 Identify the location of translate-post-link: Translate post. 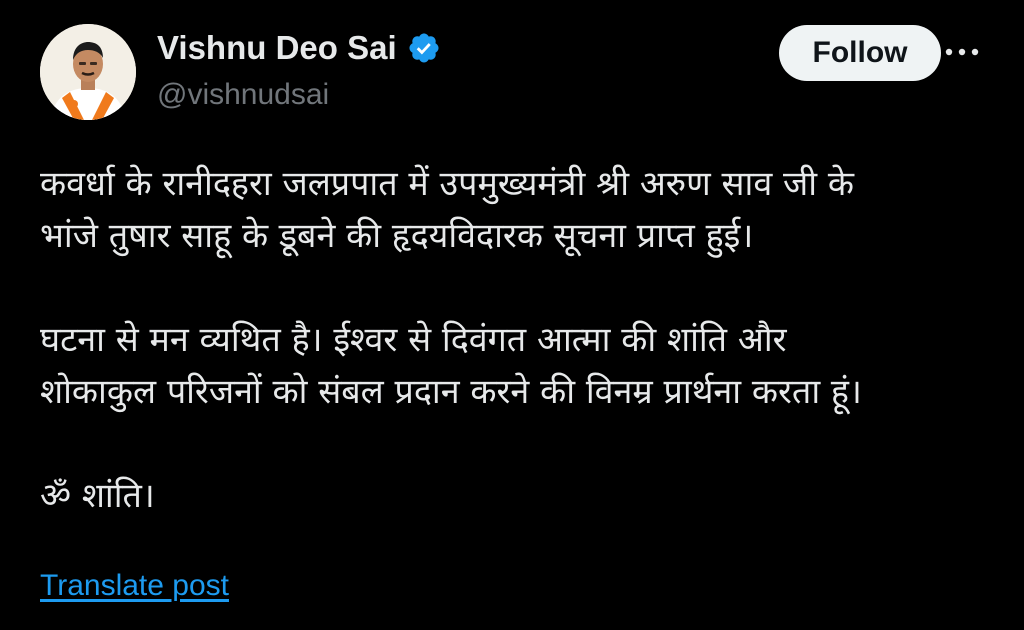
(134, 586).